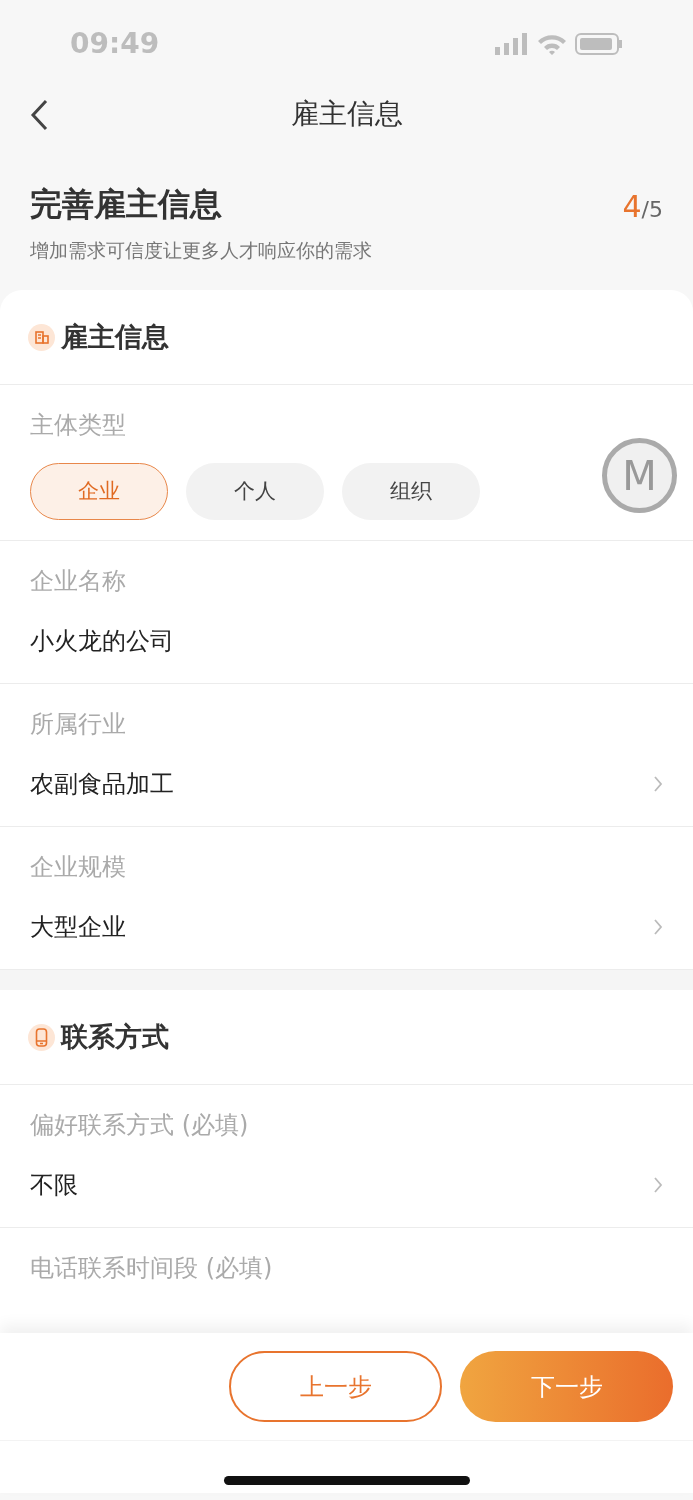 The image size is (693, 1500). What do you see at coordinates (552, 44) in the screenshot?
I see `wifi-icon` at bounding box center [552, 44].